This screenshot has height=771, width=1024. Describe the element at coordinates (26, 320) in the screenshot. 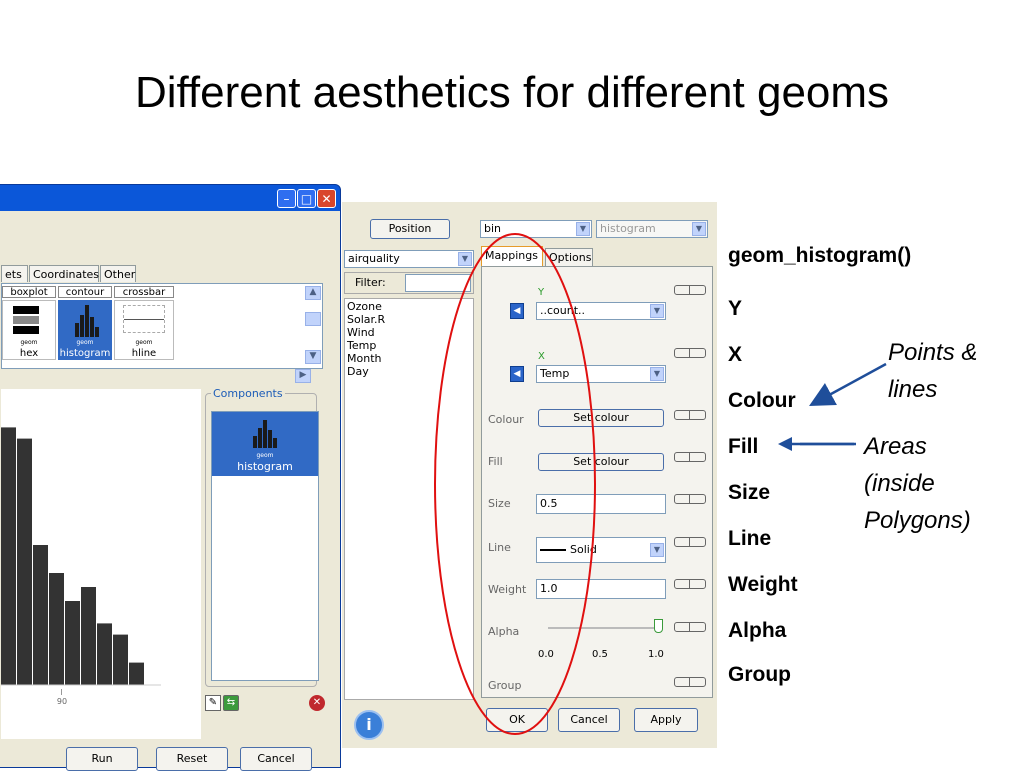

I see `hex-swatch-mid` at that location.